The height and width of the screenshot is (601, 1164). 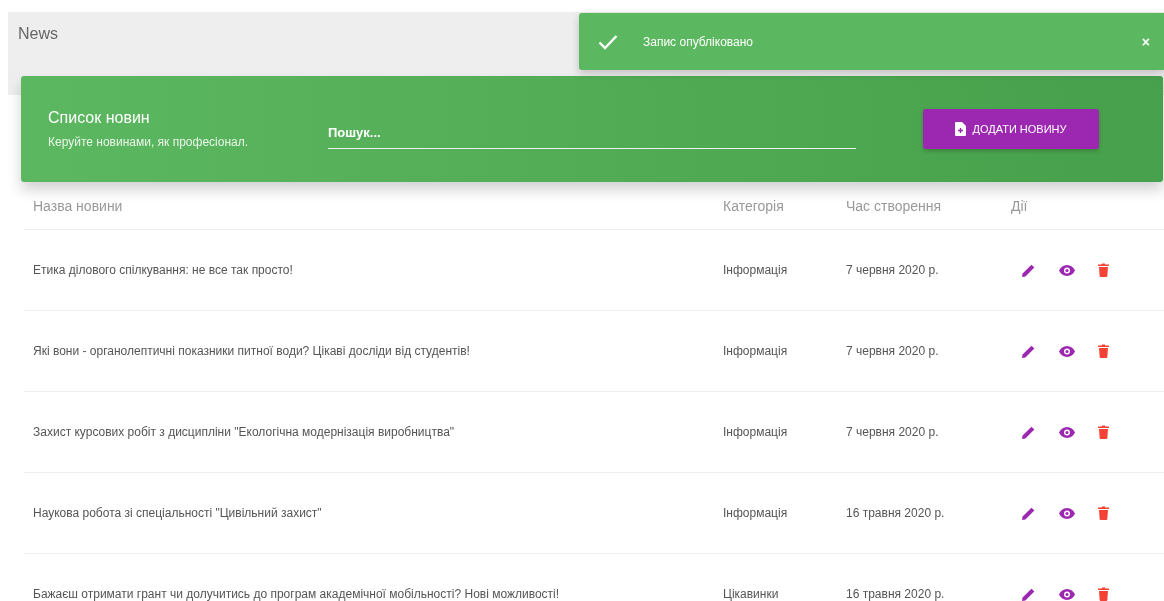 What do you see at coordinates (244, 432) in the screenshot?
I see `table-cell-text: Захист курсових робіт з дисципліни "Екологічна модернізація виробництва"` at bounding box center [244, 432].